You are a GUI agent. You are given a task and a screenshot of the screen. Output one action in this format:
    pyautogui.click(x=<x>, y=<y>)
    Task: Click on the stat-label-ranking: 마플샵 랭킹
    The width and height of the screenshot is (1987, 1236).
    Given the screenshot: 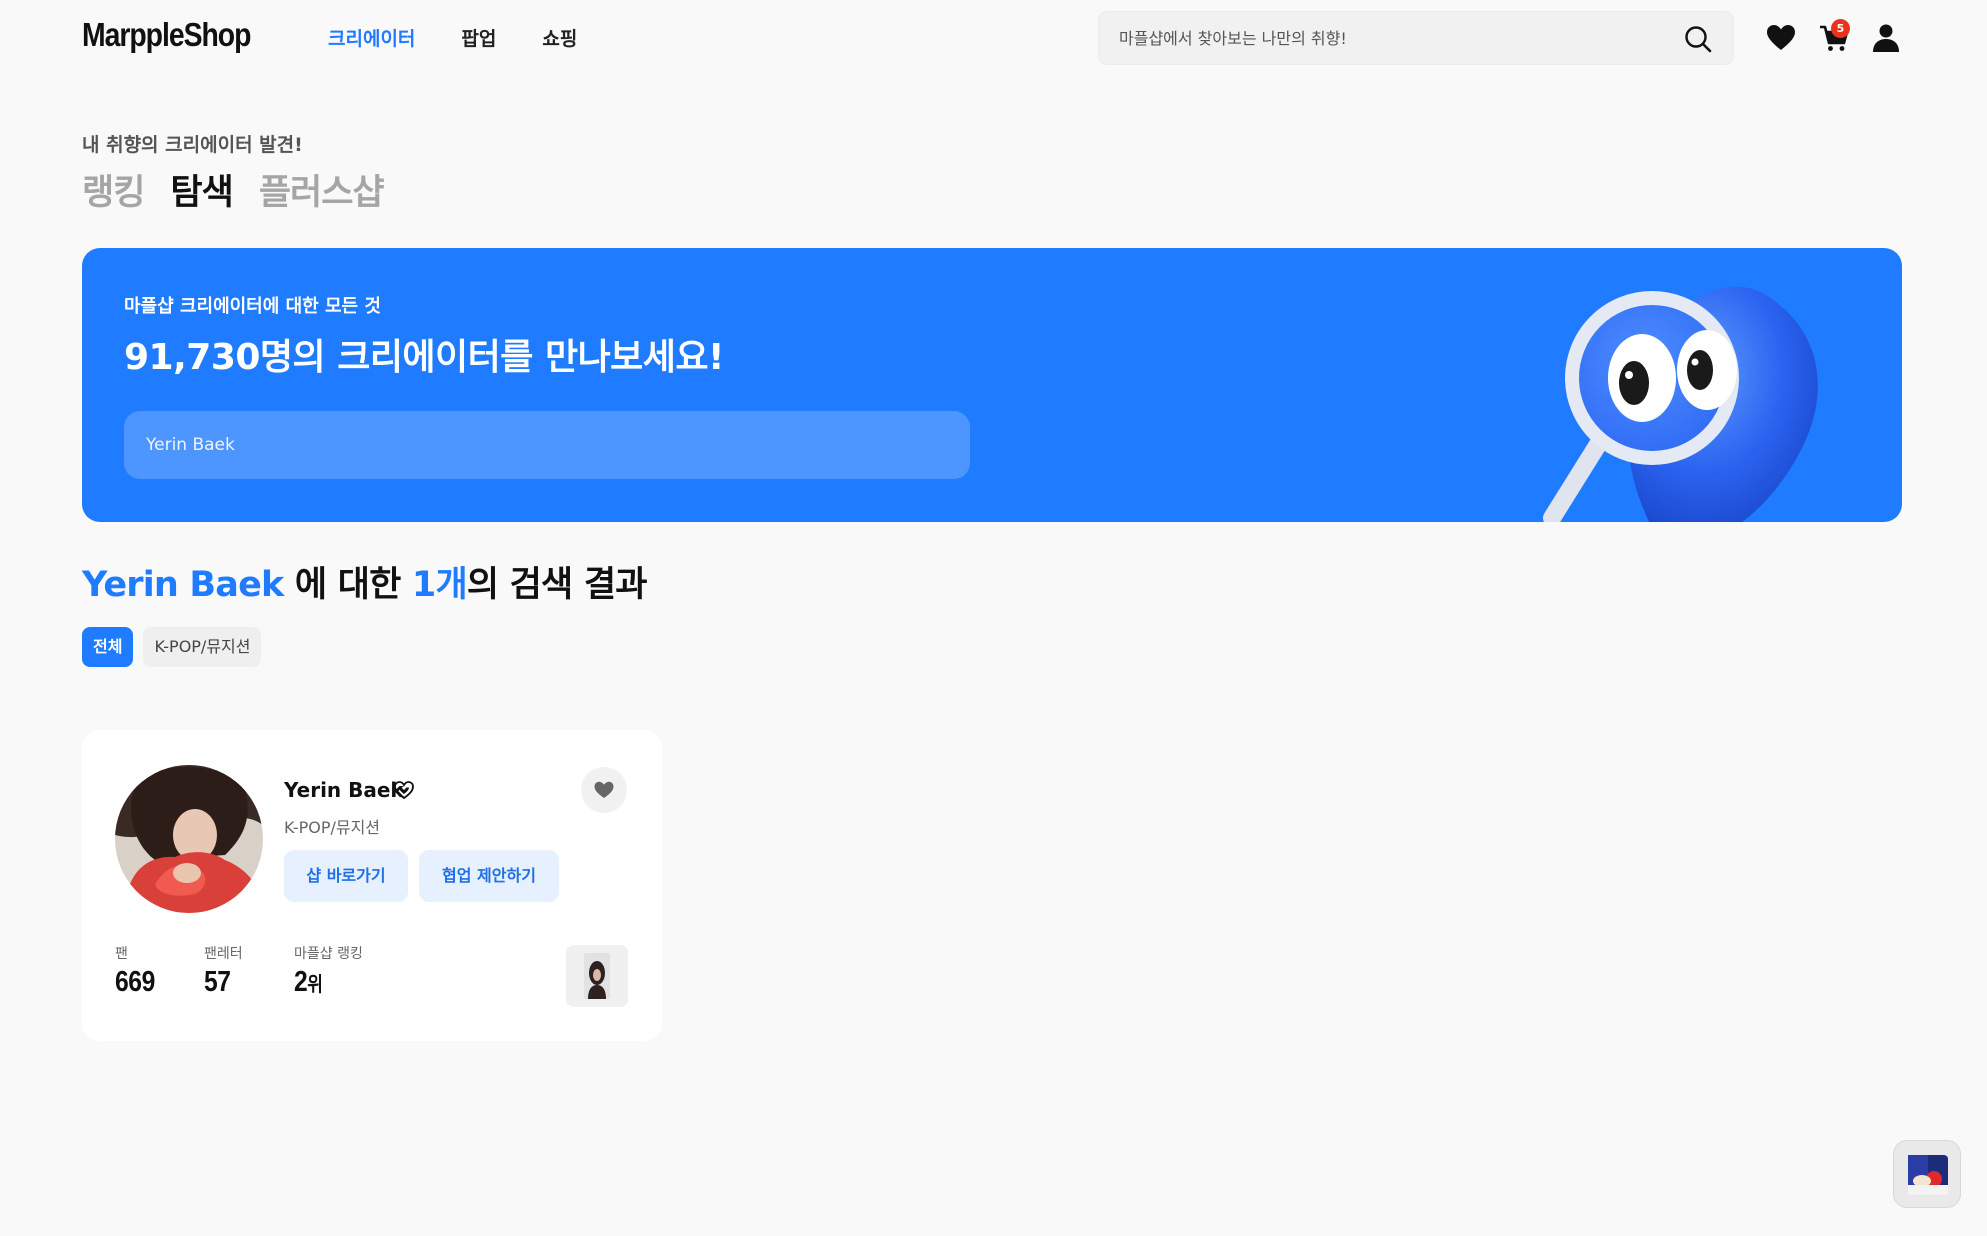 What is the action you would take?
    pyautogui.click(x=328, y=954)
    